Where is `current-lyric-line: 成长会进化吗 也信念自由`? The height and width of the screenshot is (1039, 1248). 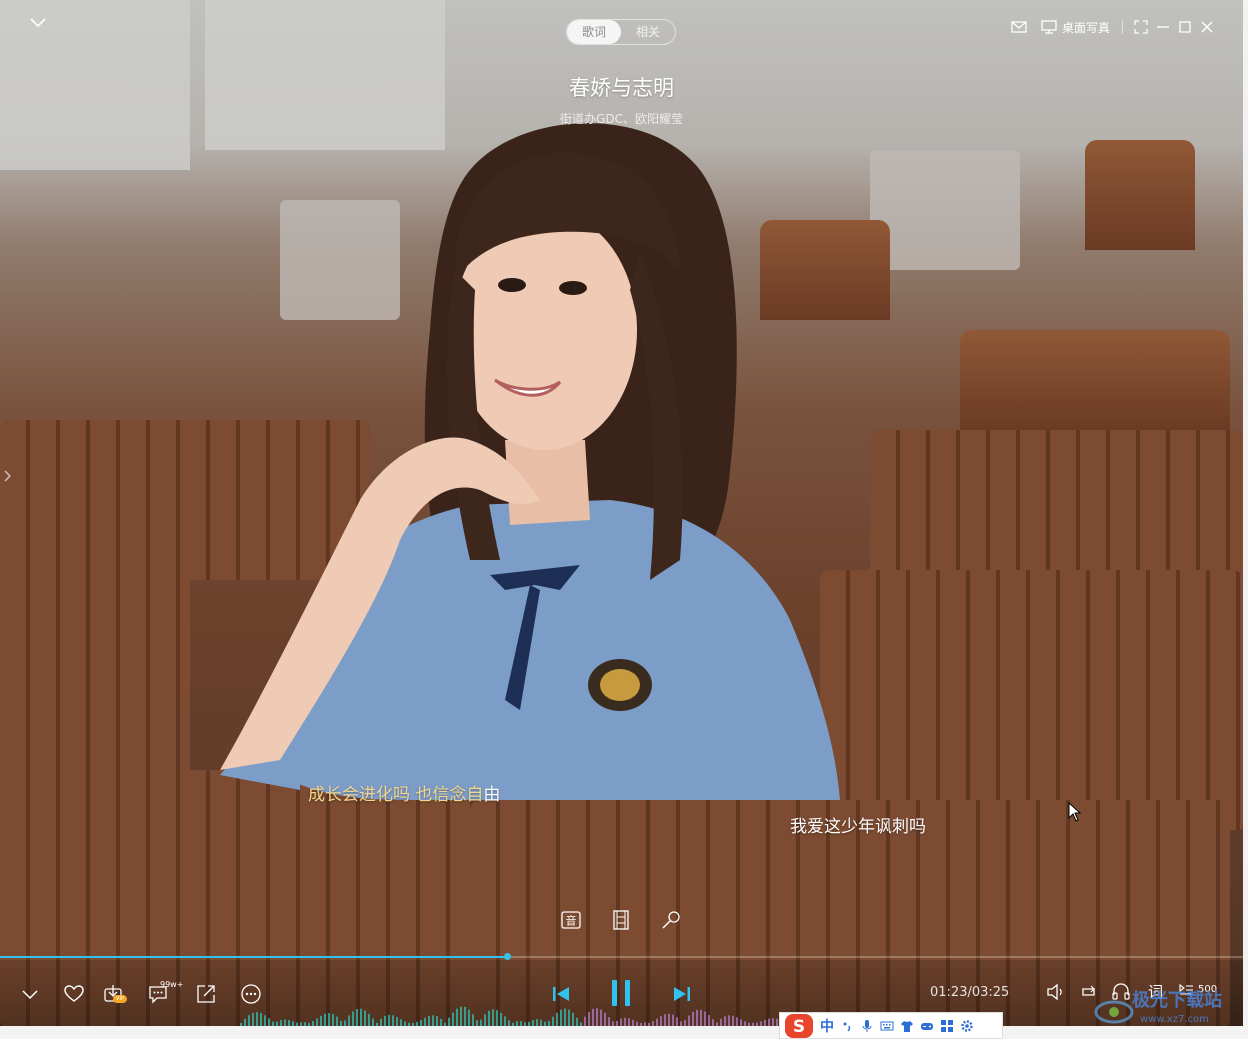 current-lyric-line: 成长会进化吗 也信念自由 is located at coordinates (404, 792).